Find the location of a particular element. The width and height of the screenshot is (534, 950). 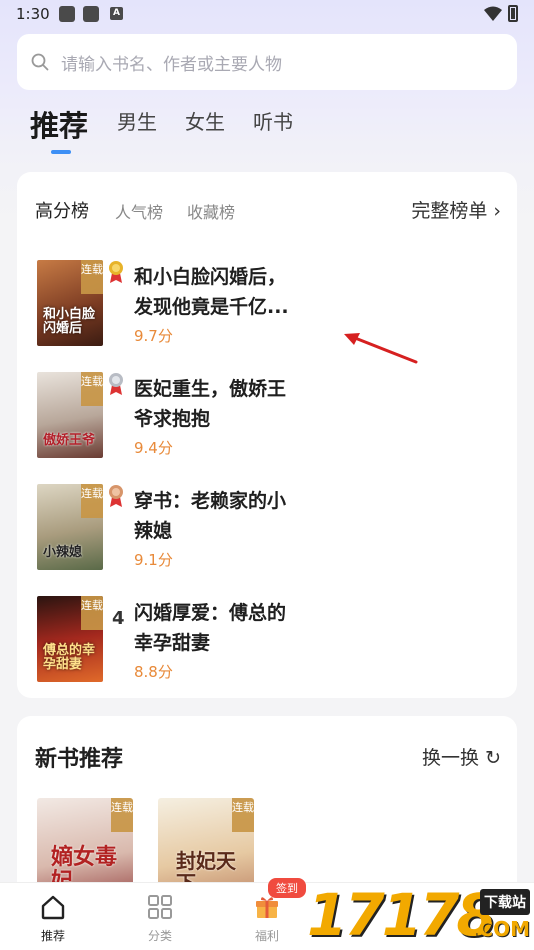

book-score: 9.1分 is located at coordinates (153, 560).